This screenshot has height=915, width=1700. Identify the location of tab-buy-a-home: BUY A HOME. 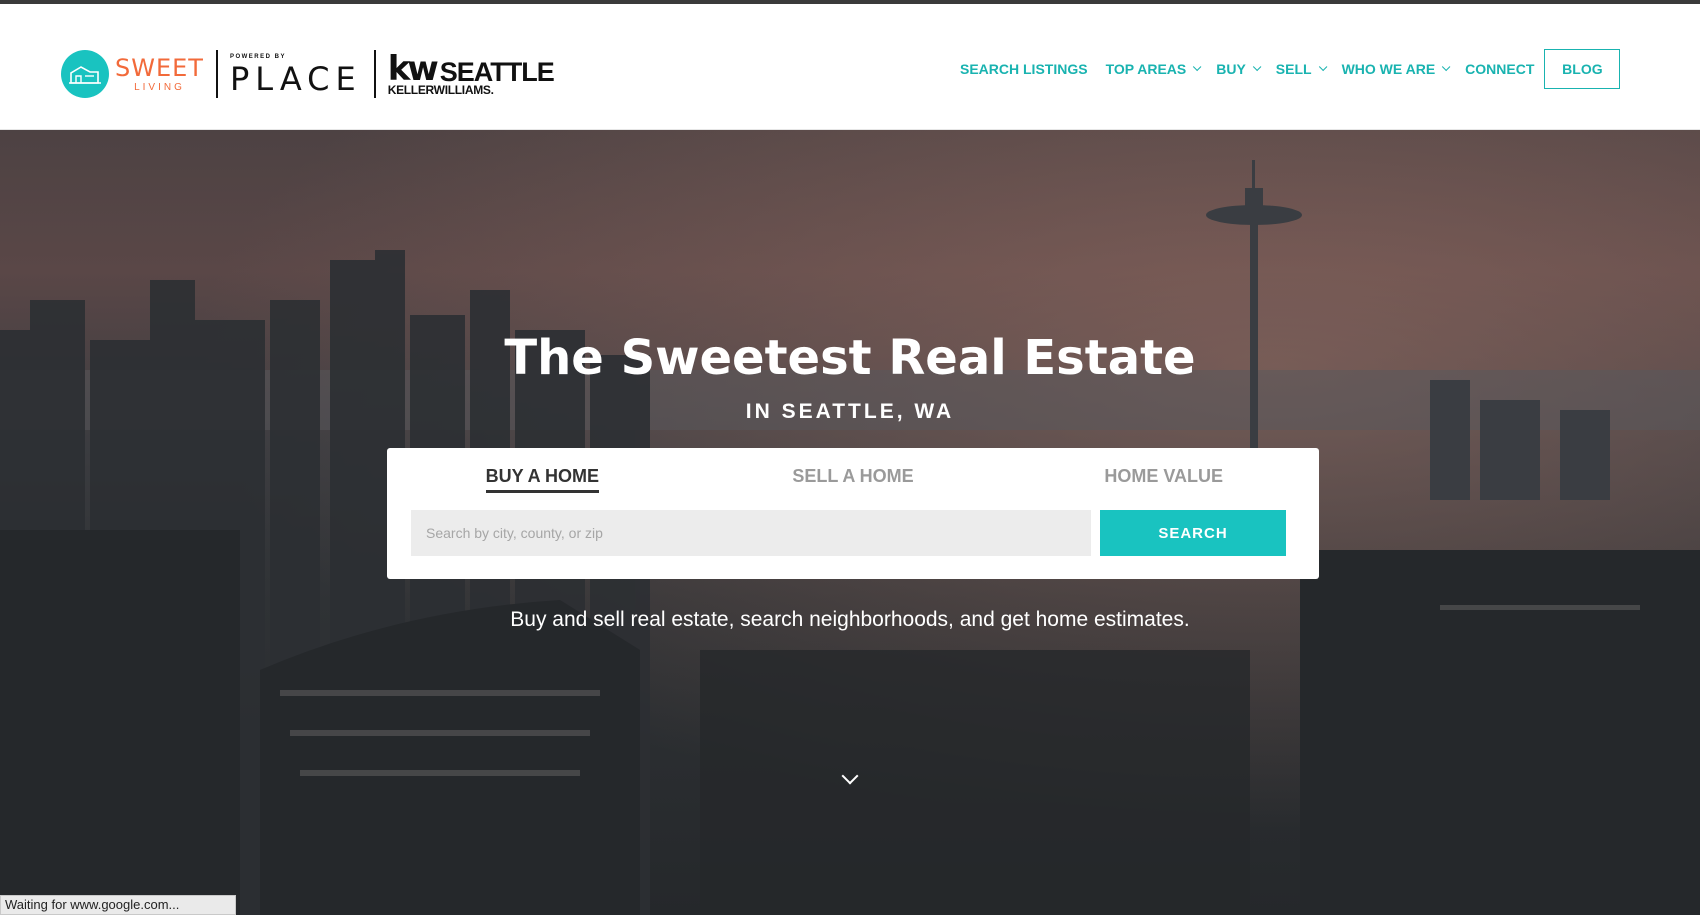
(542, 481).